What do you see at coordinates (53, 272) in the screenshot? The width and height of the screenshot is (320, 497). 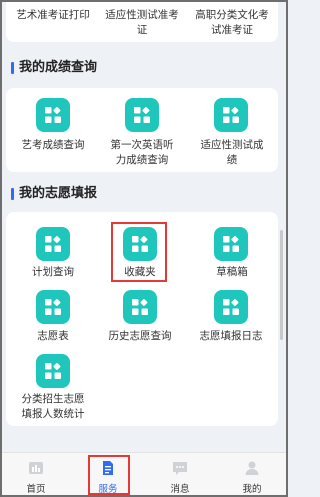 I see `item-label: 计划查询` at bounding box center [53, 272].